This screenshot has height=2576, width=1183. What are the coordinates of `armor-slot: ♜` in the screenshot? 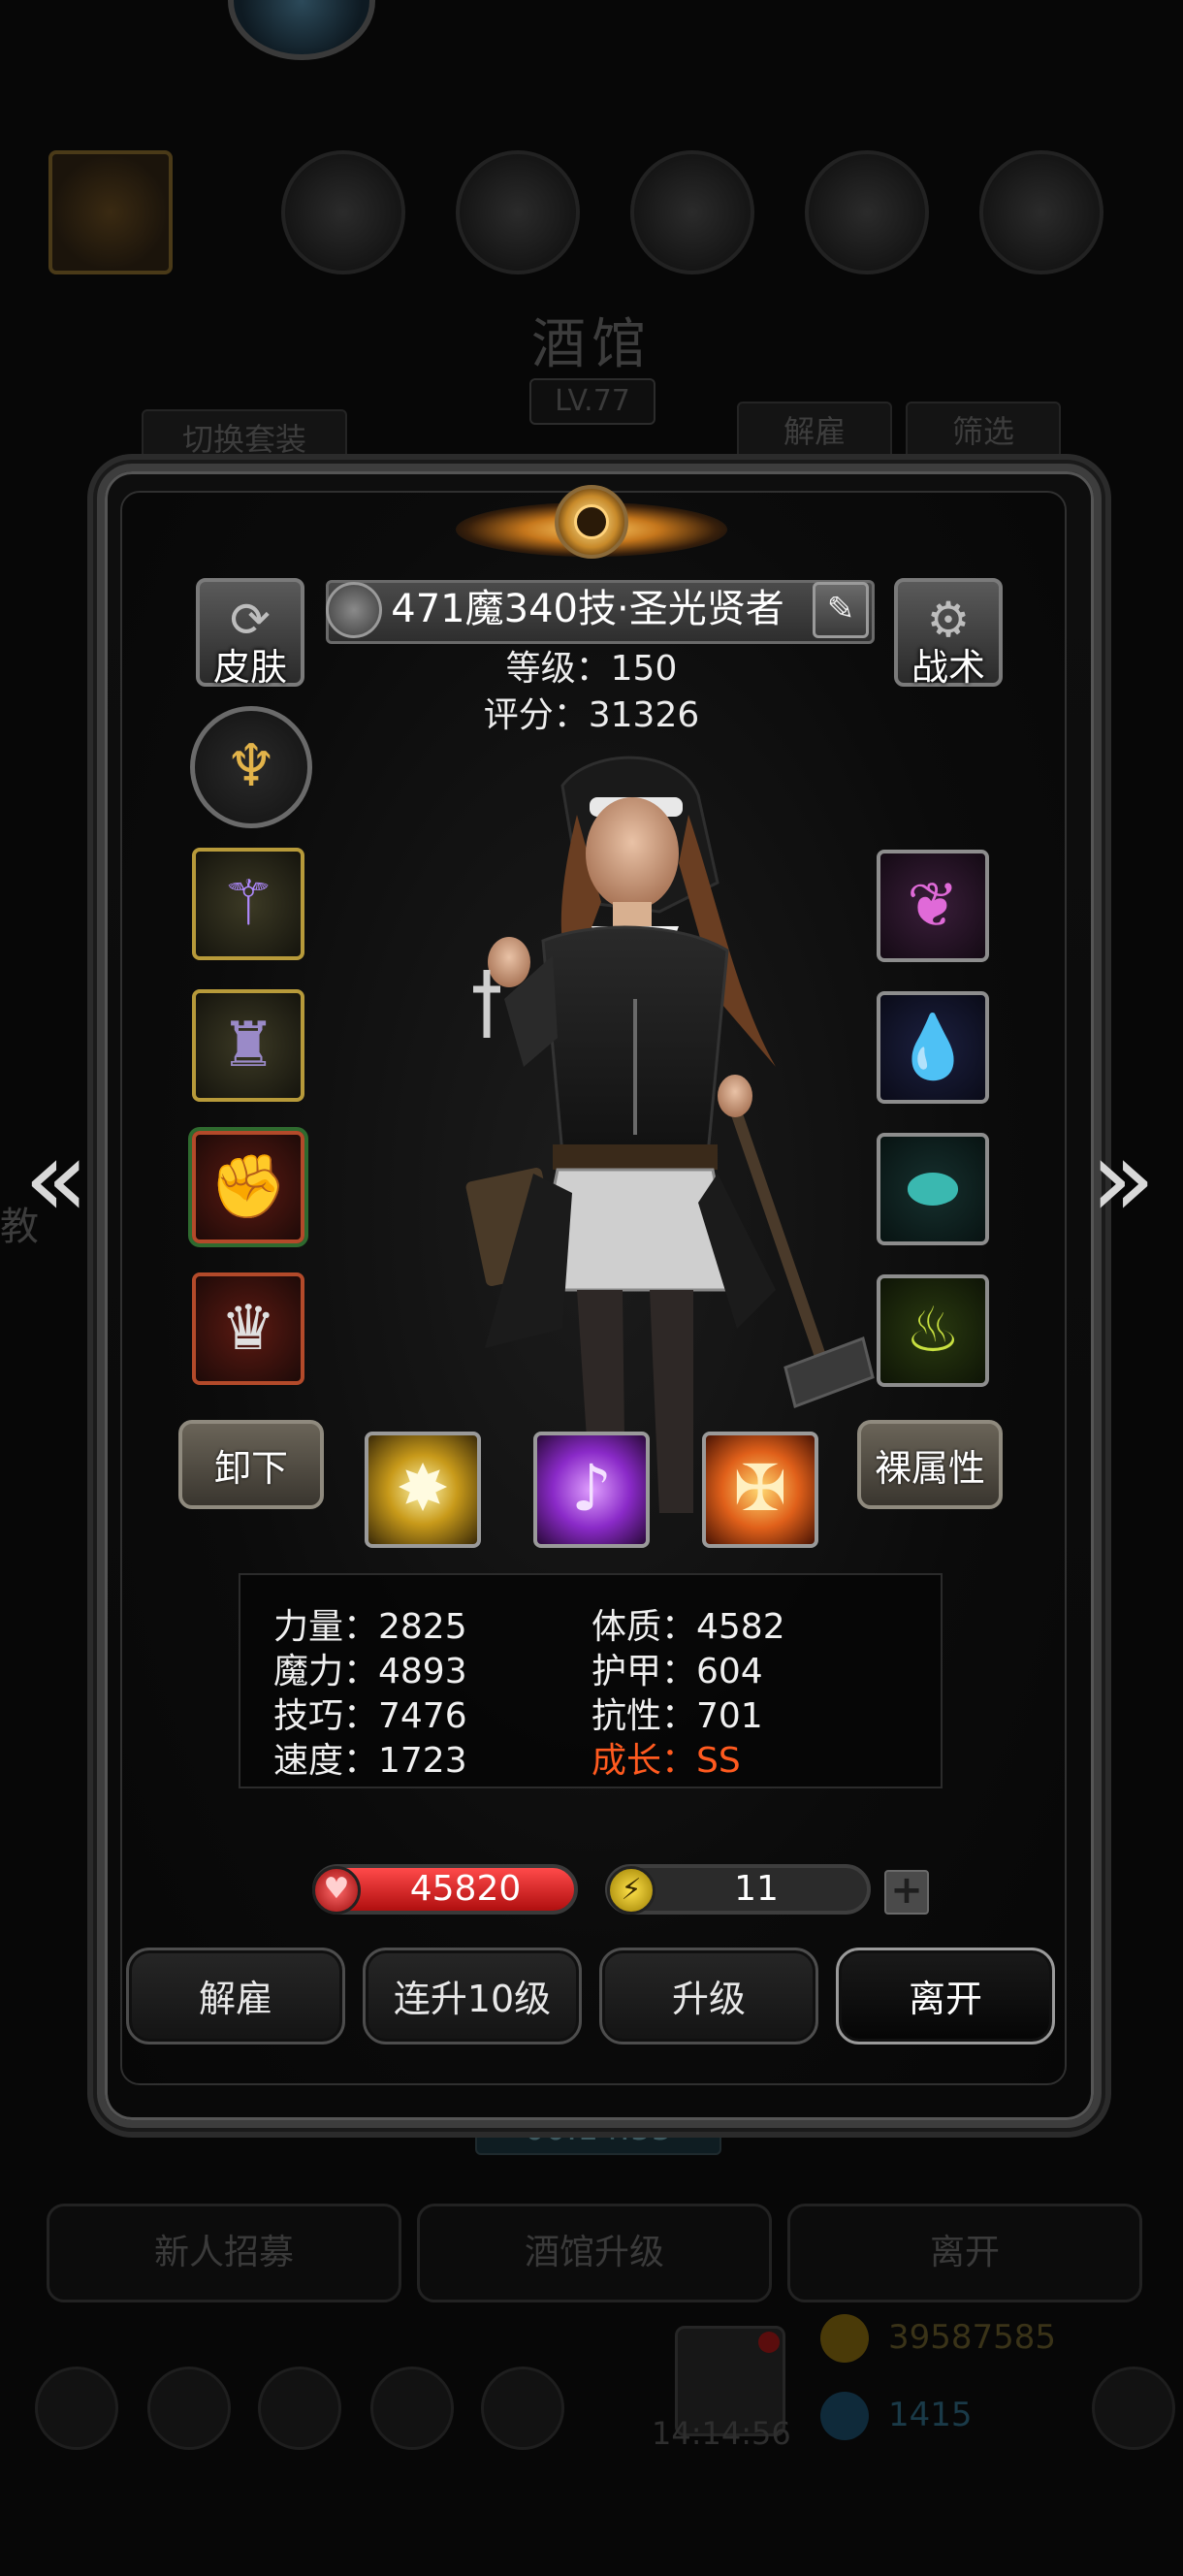 It's located at (248, 1045).